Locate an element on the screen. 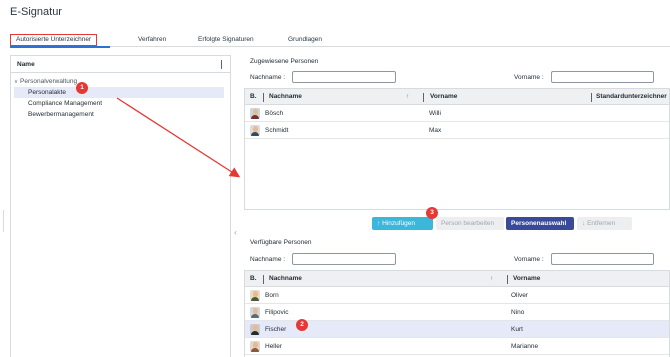 Image resolution: width=670 pixels, height=357 pixels. cell-lastname: Schmidt is located at coordinates (277, 130).